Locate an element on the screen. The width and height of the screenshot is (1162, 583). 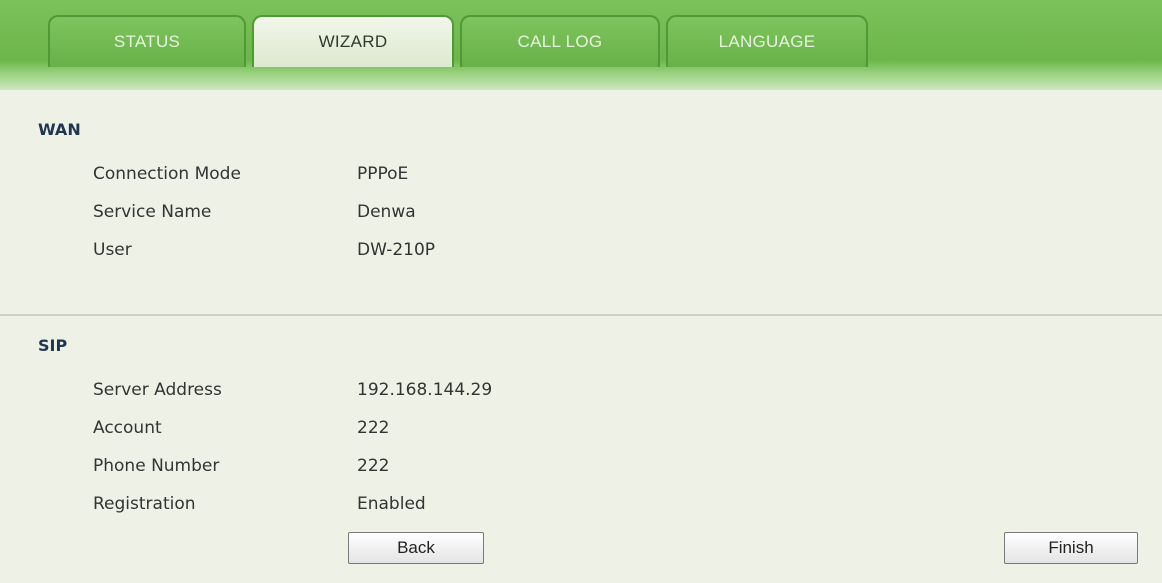
back-button: Back is located at coordinates (416, 548).